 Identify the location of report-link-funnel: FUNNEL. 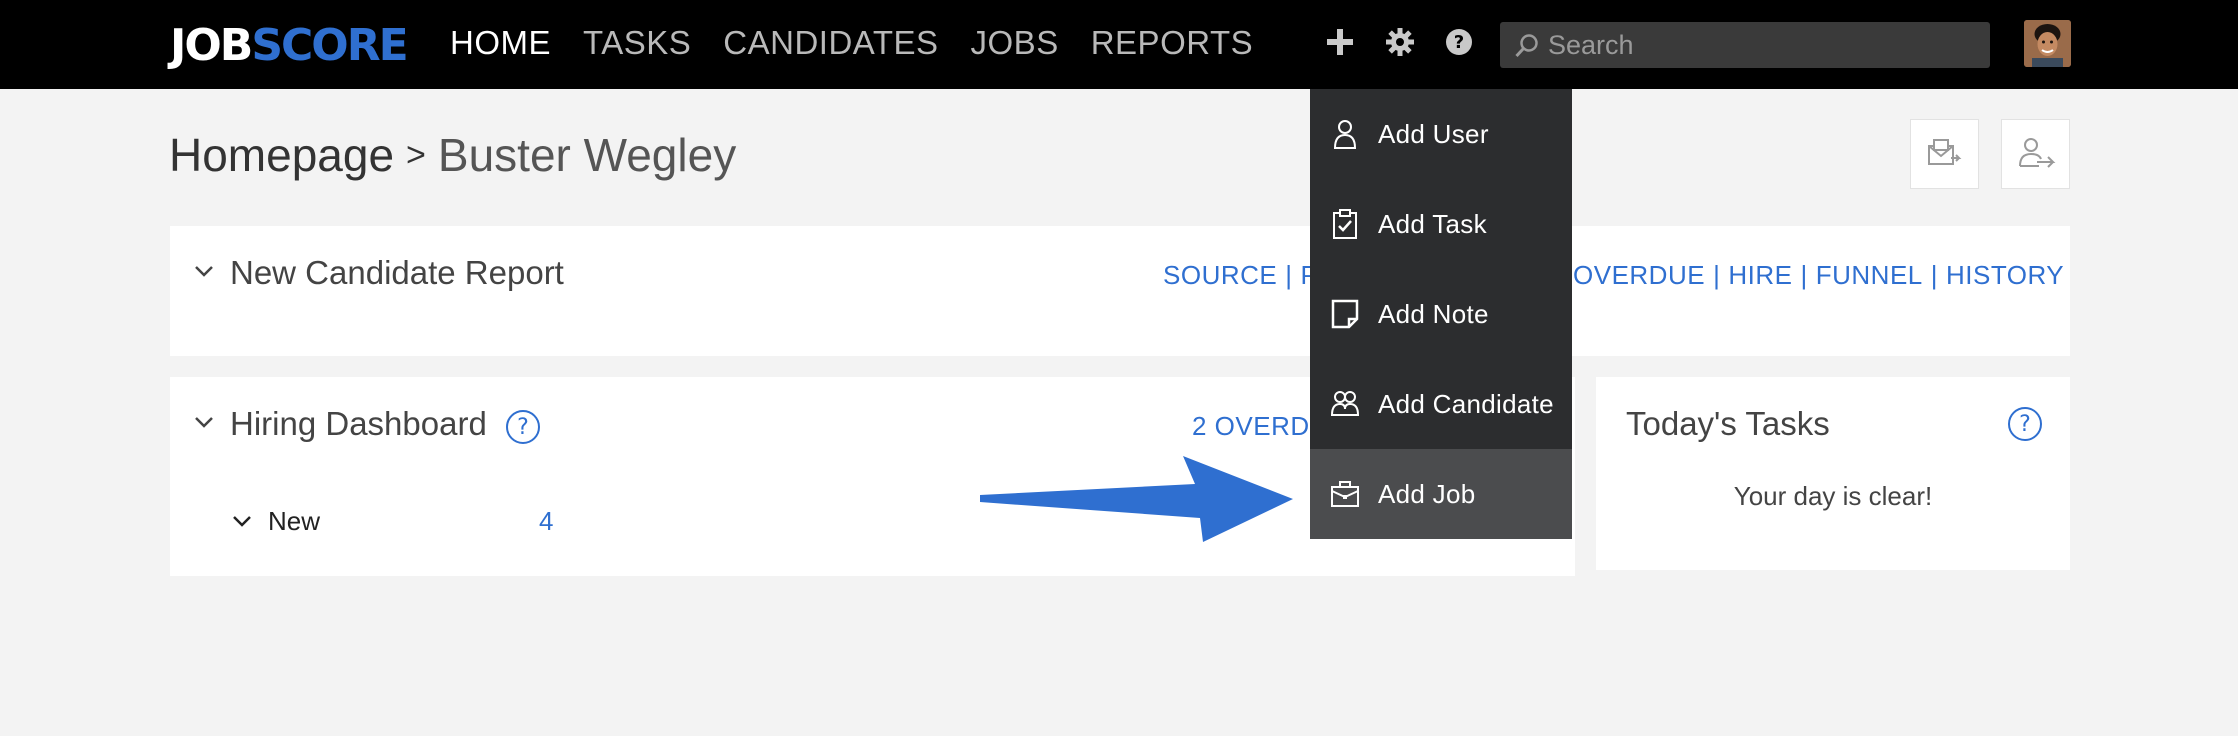
(1869, 275).